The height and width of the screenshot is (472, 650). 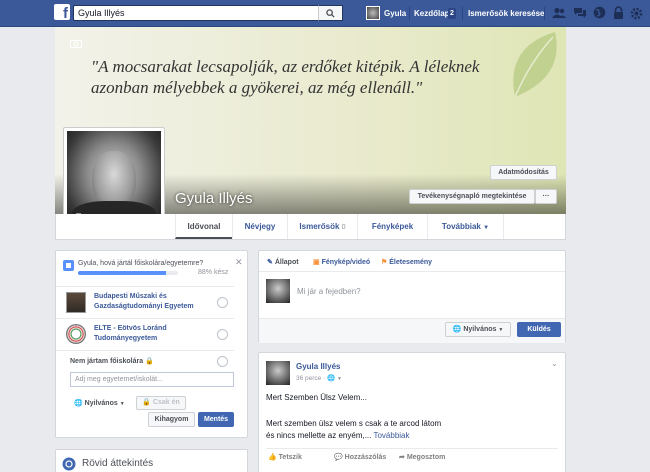 I want to click on comment-button: 💬 Hozzászólás, so click(x=360, y=457).